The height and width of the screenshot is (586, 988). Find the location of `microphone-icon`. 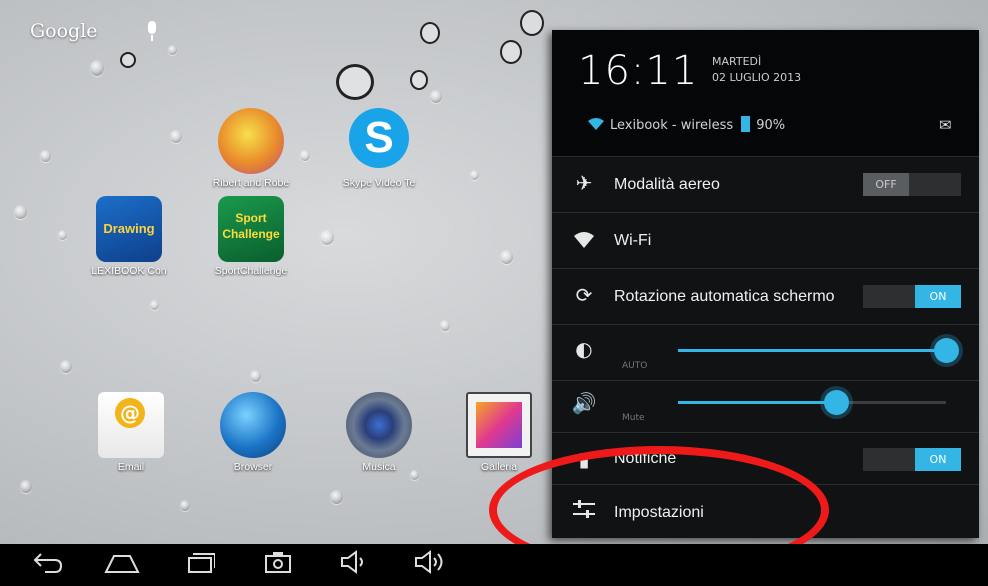

microphone-icon is located at coordinates (152, 31).